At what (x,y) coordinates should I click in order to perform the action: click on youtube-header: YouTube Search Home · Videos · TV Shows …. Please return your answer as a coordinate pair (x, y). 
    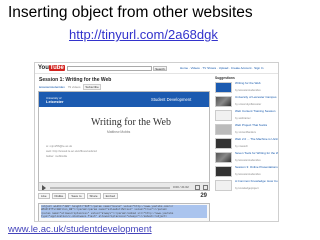
    Looking at the image, I should click on (156, 68).